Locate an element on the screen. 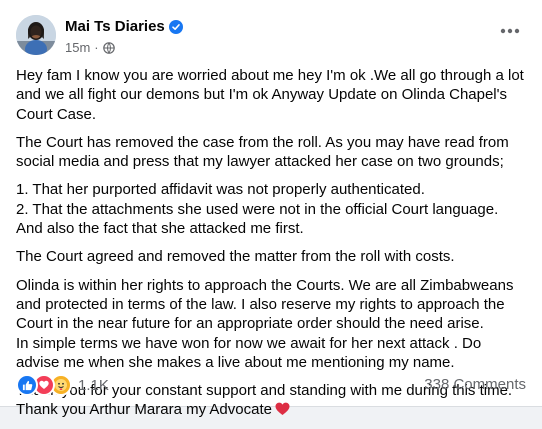 The width and height of the screenshot is (542, 429). reaction-count: 1.1K is located at coordinates (93, 385).